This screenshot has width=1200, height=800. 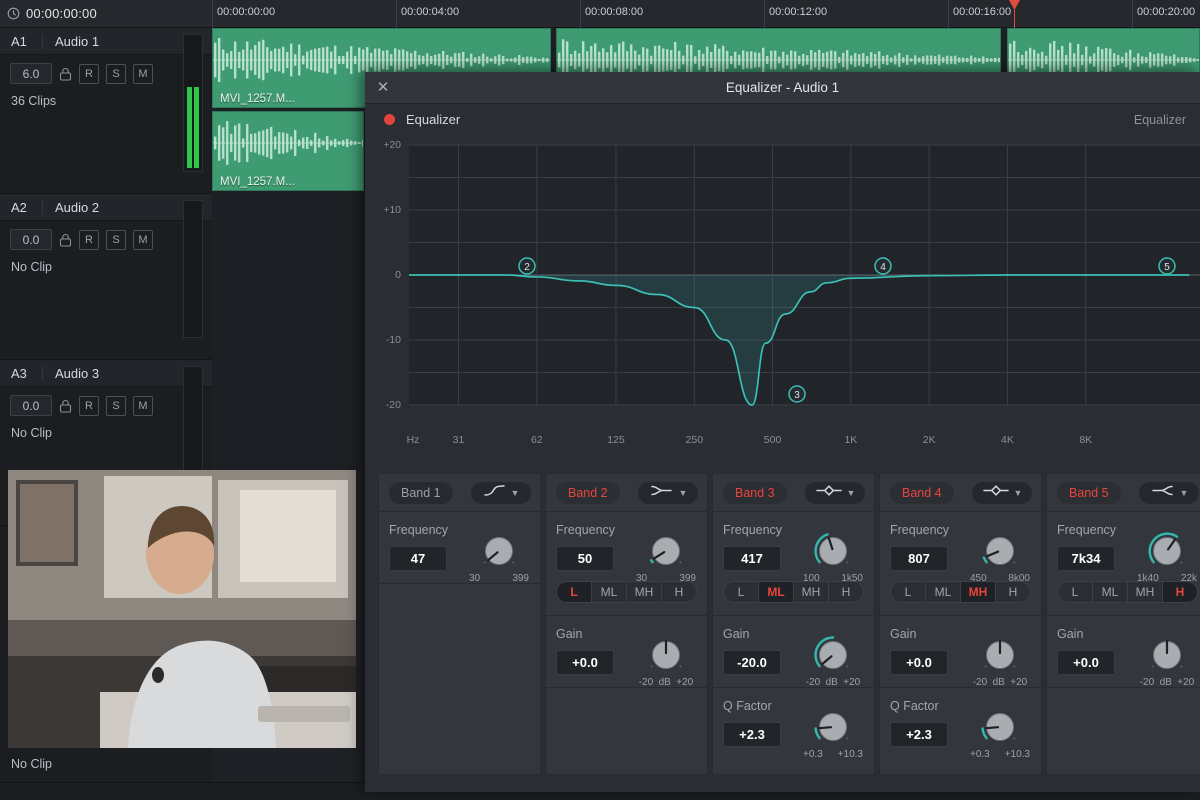 I want to click on track-volume-field: 6.0, so click(x=31, y=73).